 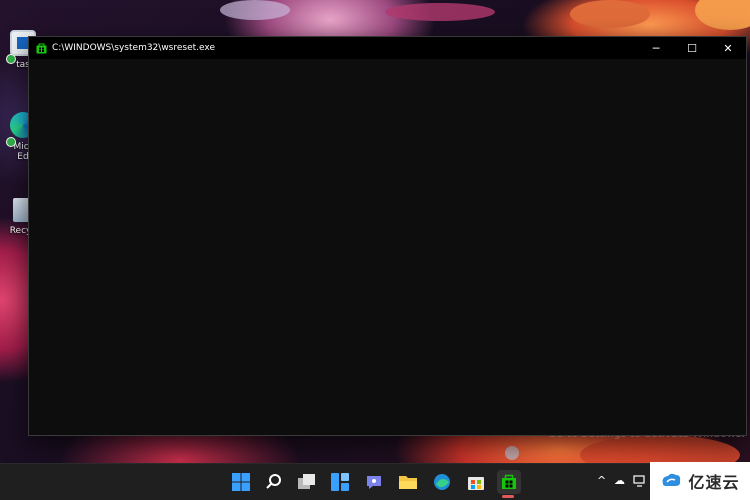 What do you see at coordinates (133, 48) in the screenshot?
I see `window-title: C:\WINDOWS\system32\wsreset.exe` at bounding box center [133, 48].